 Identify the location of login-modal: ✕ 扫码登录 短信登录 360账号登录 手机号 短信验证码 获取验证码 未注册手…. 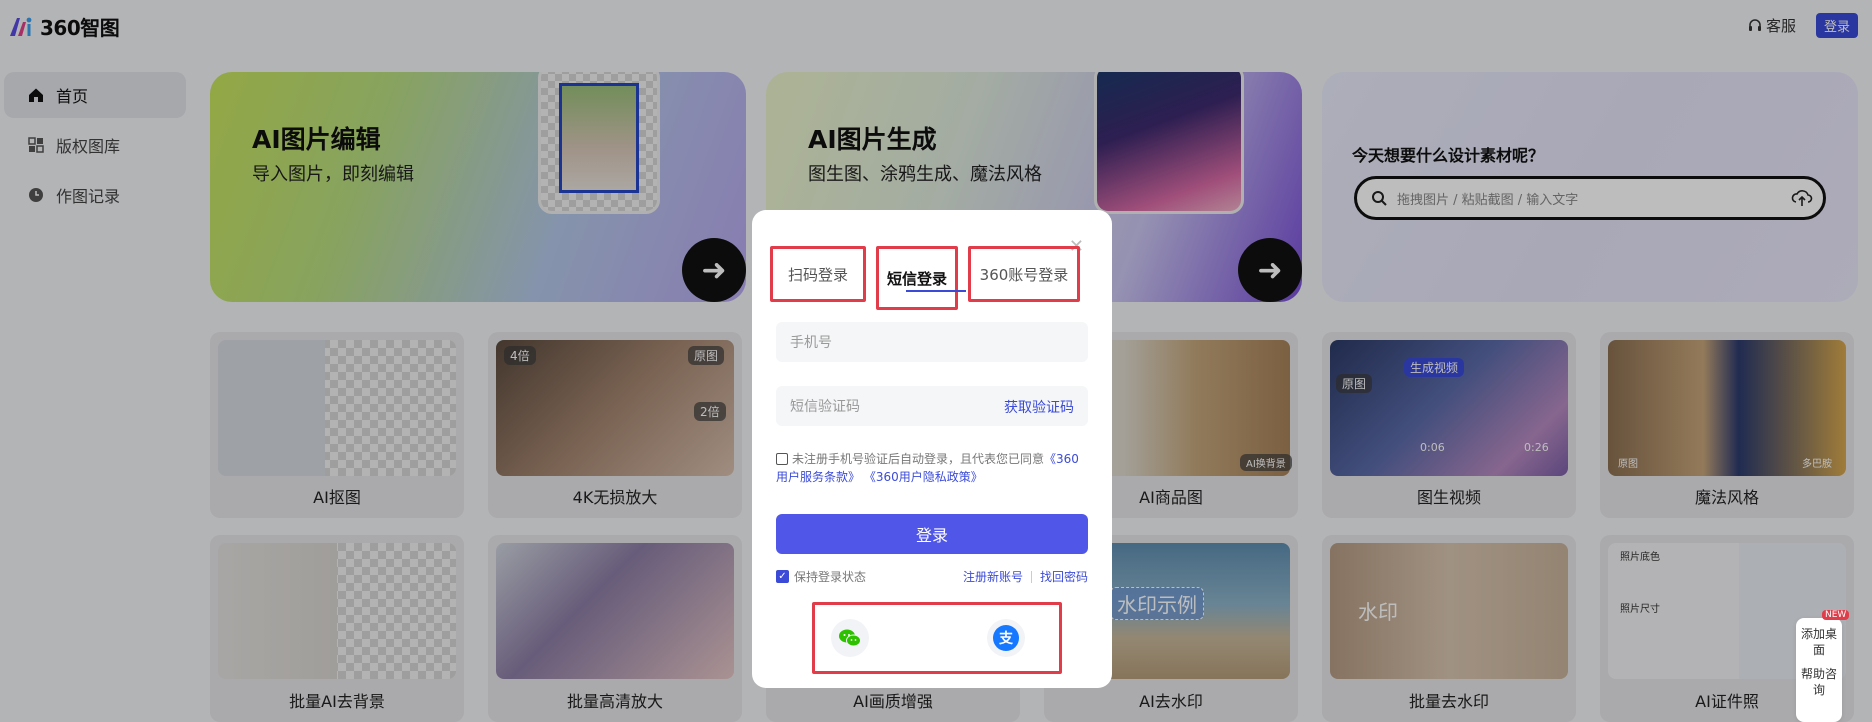
(932, 449).